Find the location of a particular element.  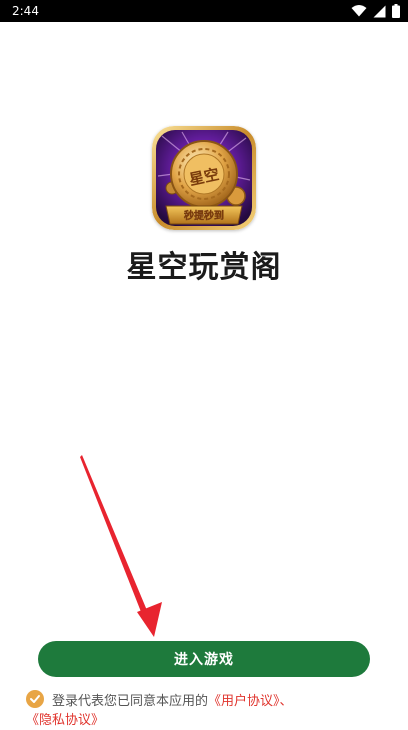

check-icon is located at coordinates (35, 699).